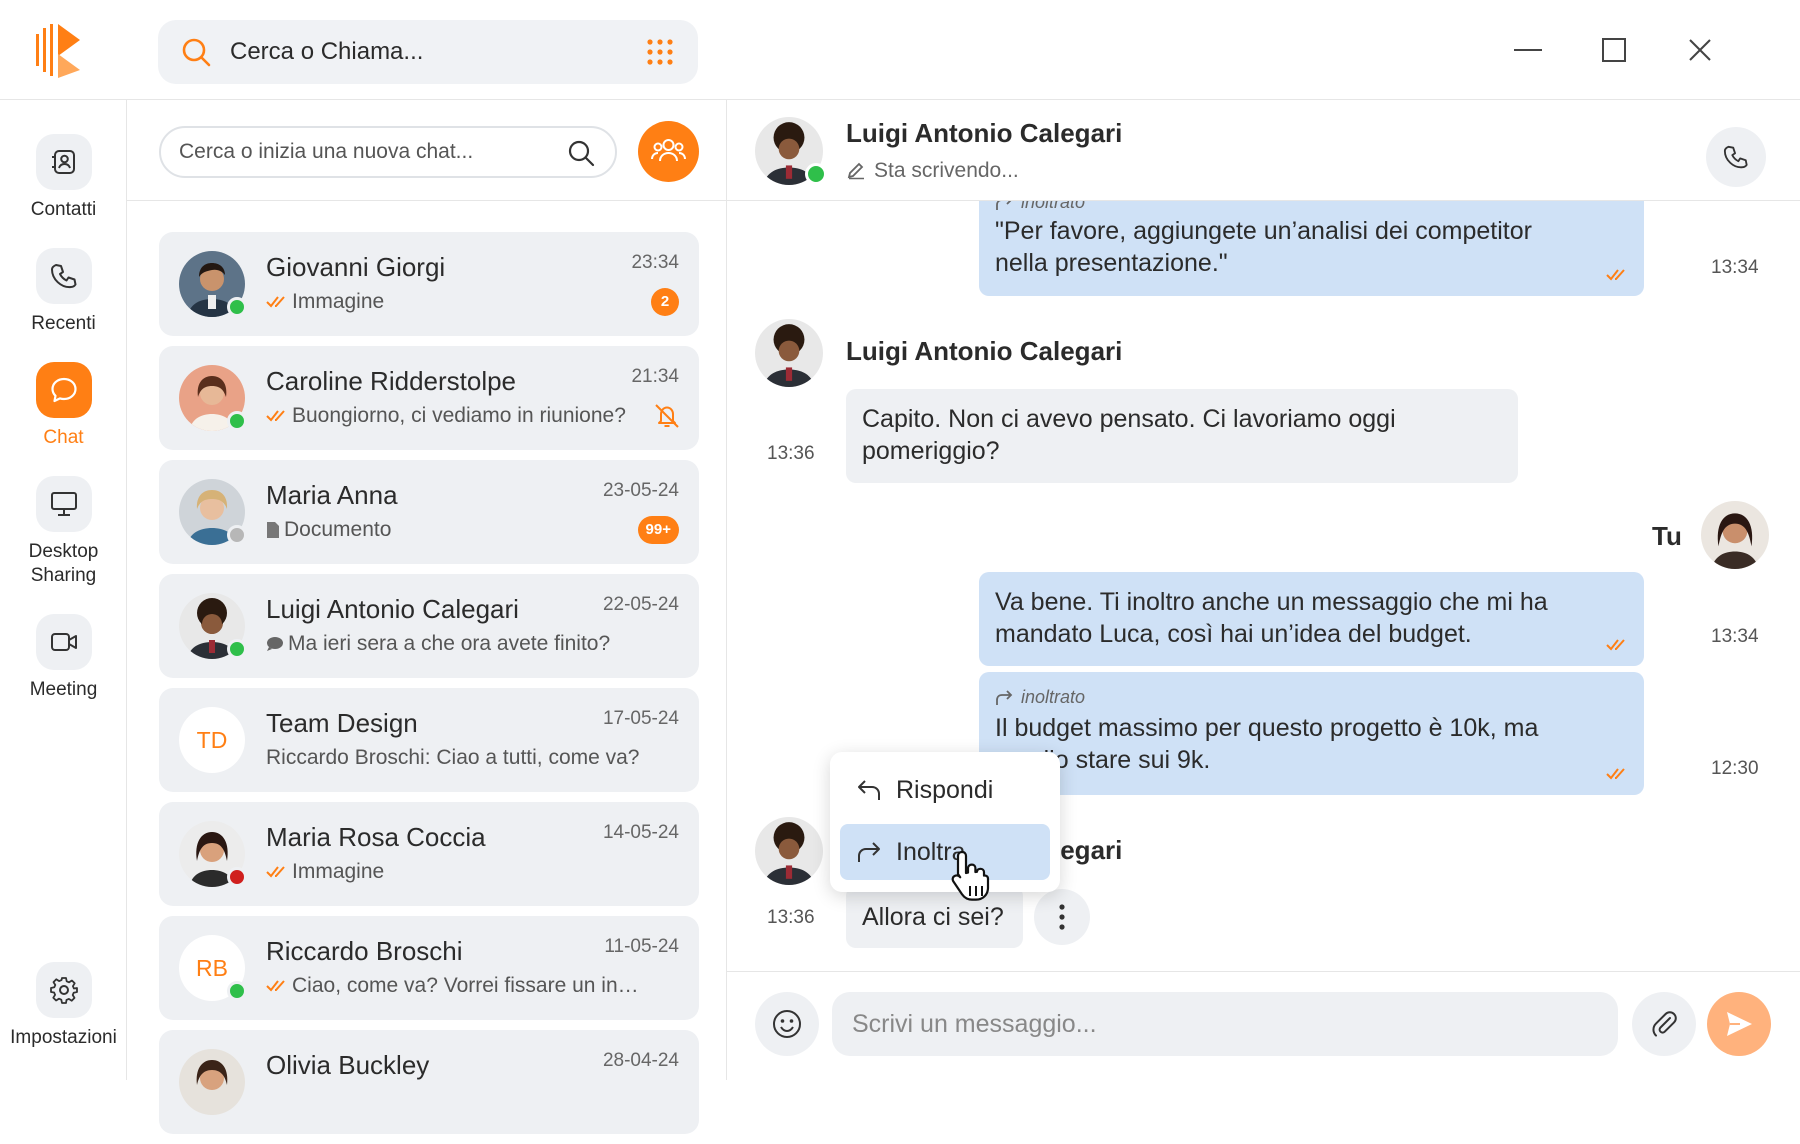 The height and width of the screenshot is (1144, 1800). Describe the element at coordinates (453, 872) in the screenshot. I see `conversation-preview: Immagine` at that location.